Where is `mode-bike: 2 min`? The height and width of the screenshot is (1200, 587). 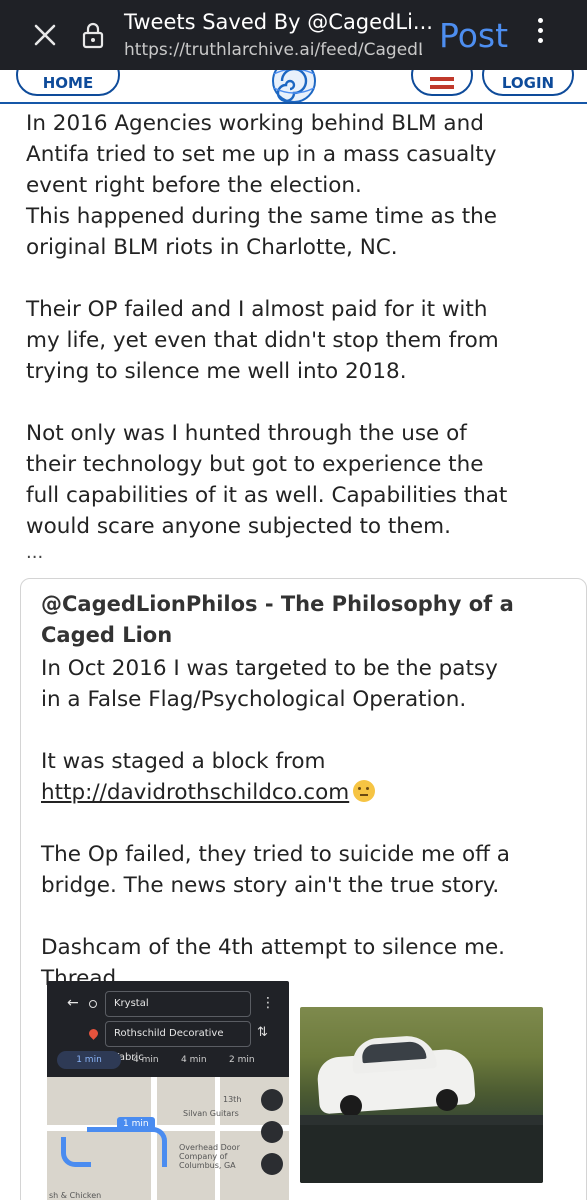
mode-bike: 2 min is located at coordinates (242, 1060).